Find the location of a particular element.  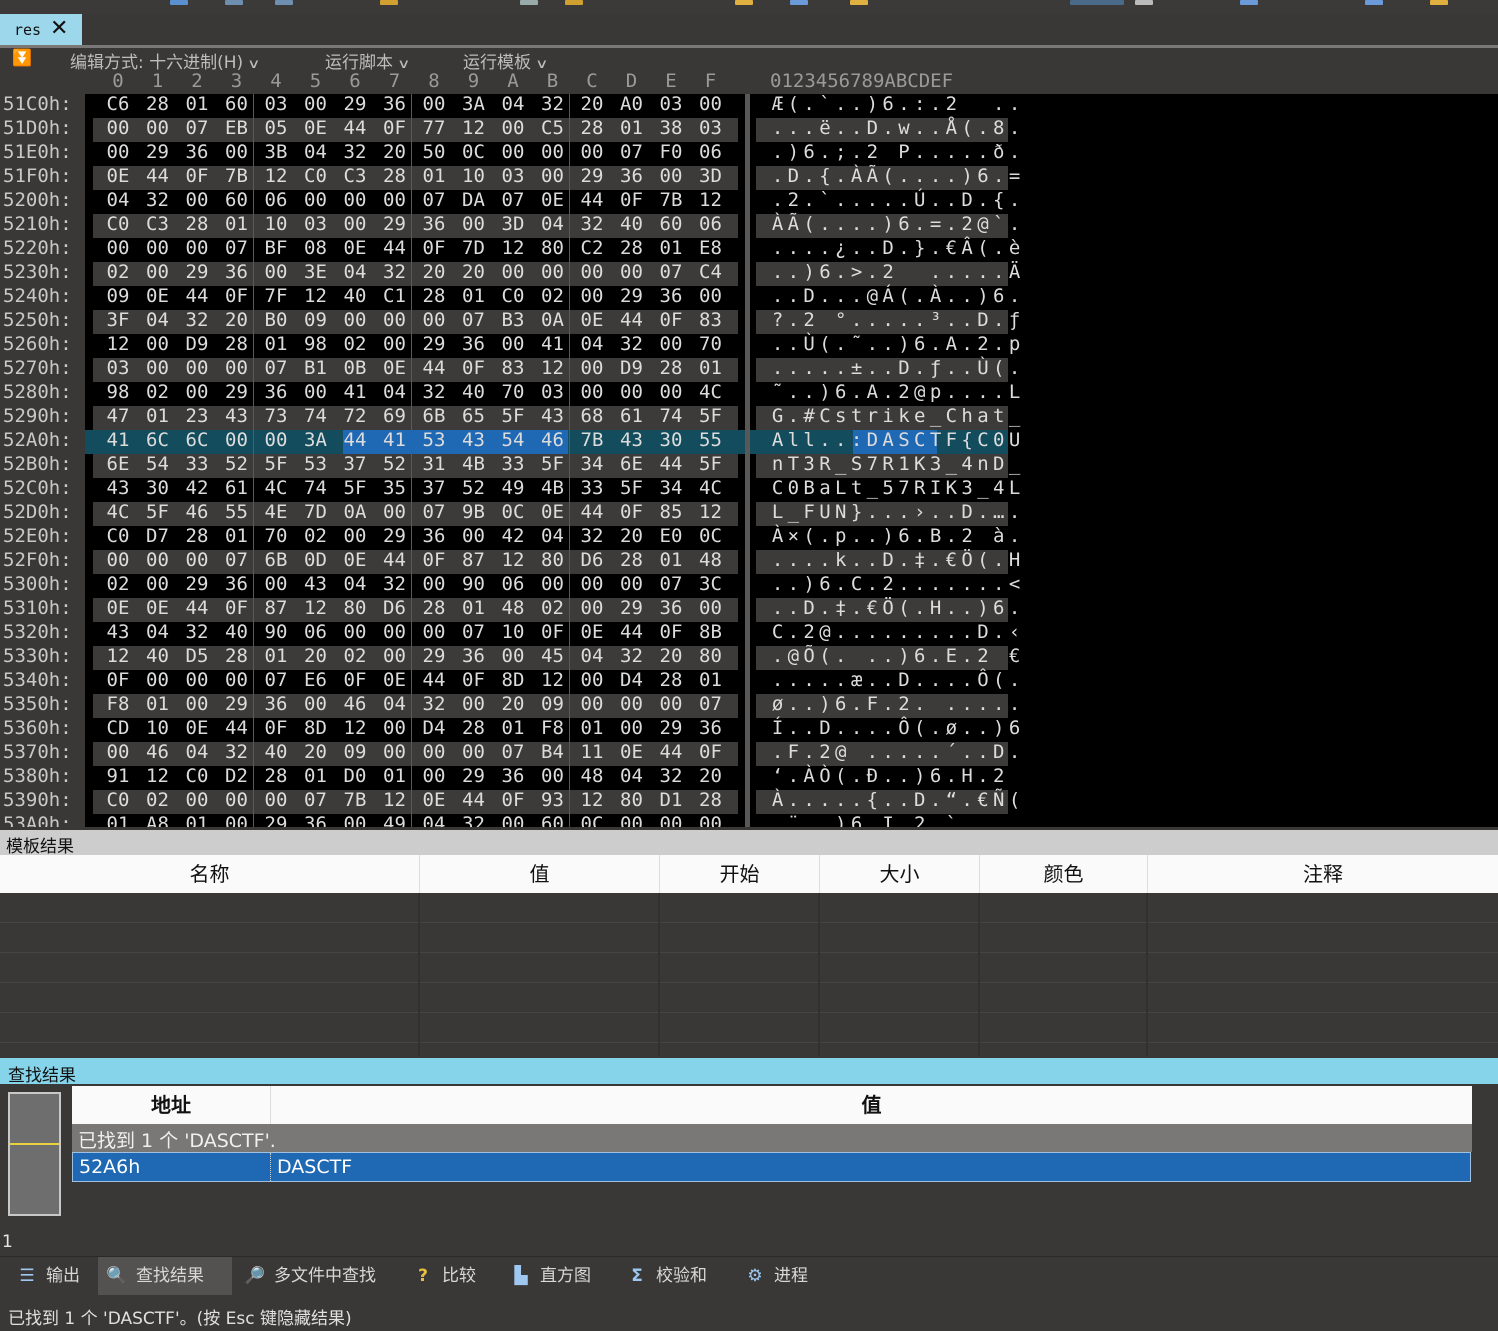

file-tab: res ✕ is located at coordinates (41, 30).